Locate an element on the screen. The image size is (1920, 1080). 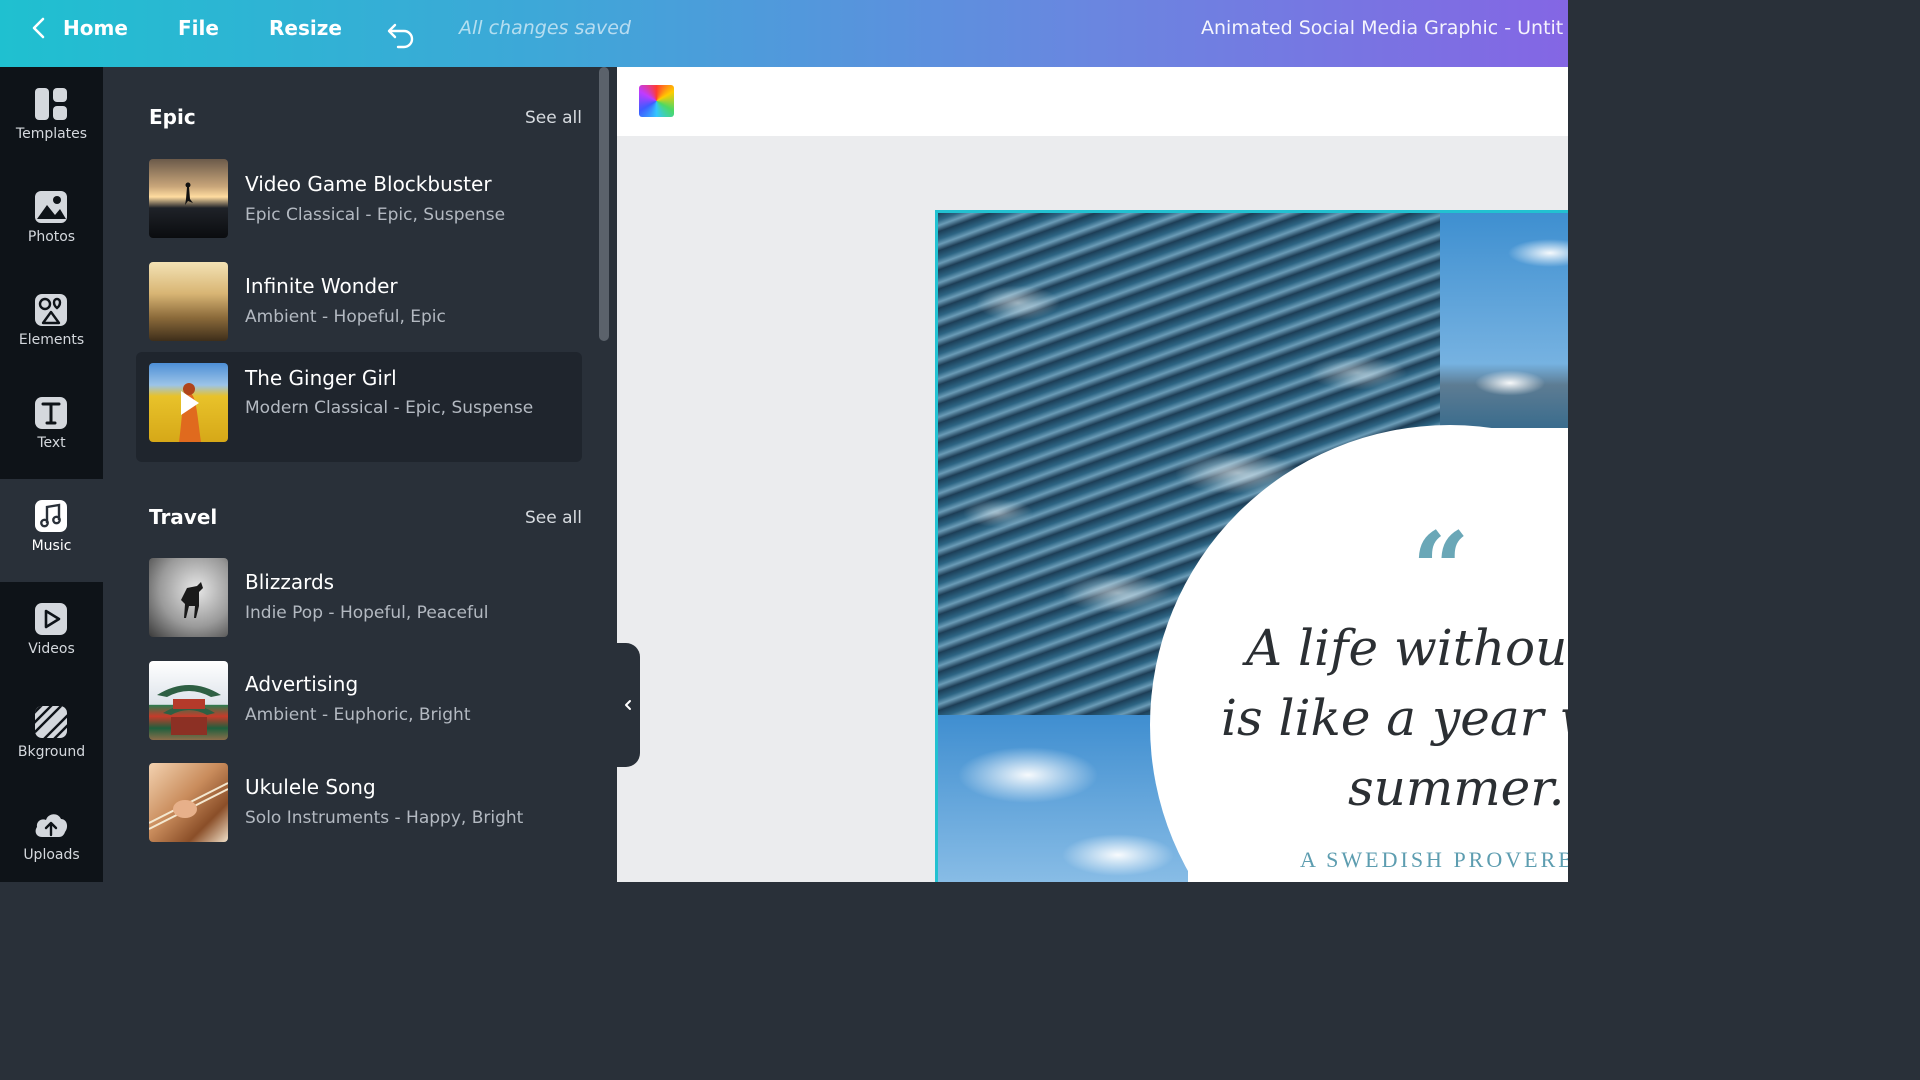
rail-label: Photos is located at coordinates (51, 237).